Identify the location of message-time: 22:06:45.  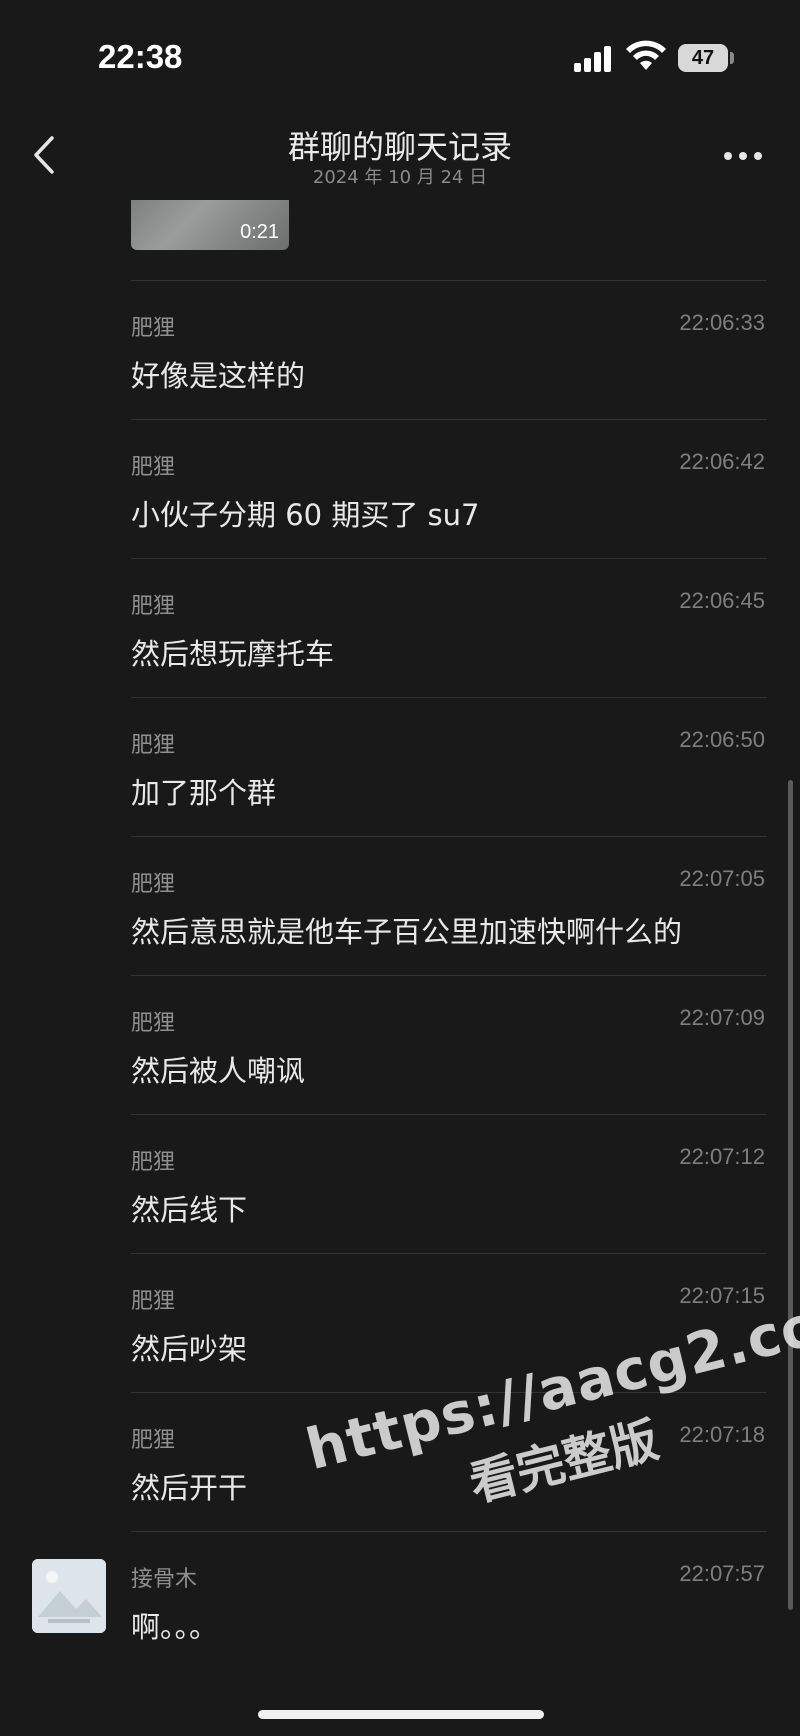
(722, 600).